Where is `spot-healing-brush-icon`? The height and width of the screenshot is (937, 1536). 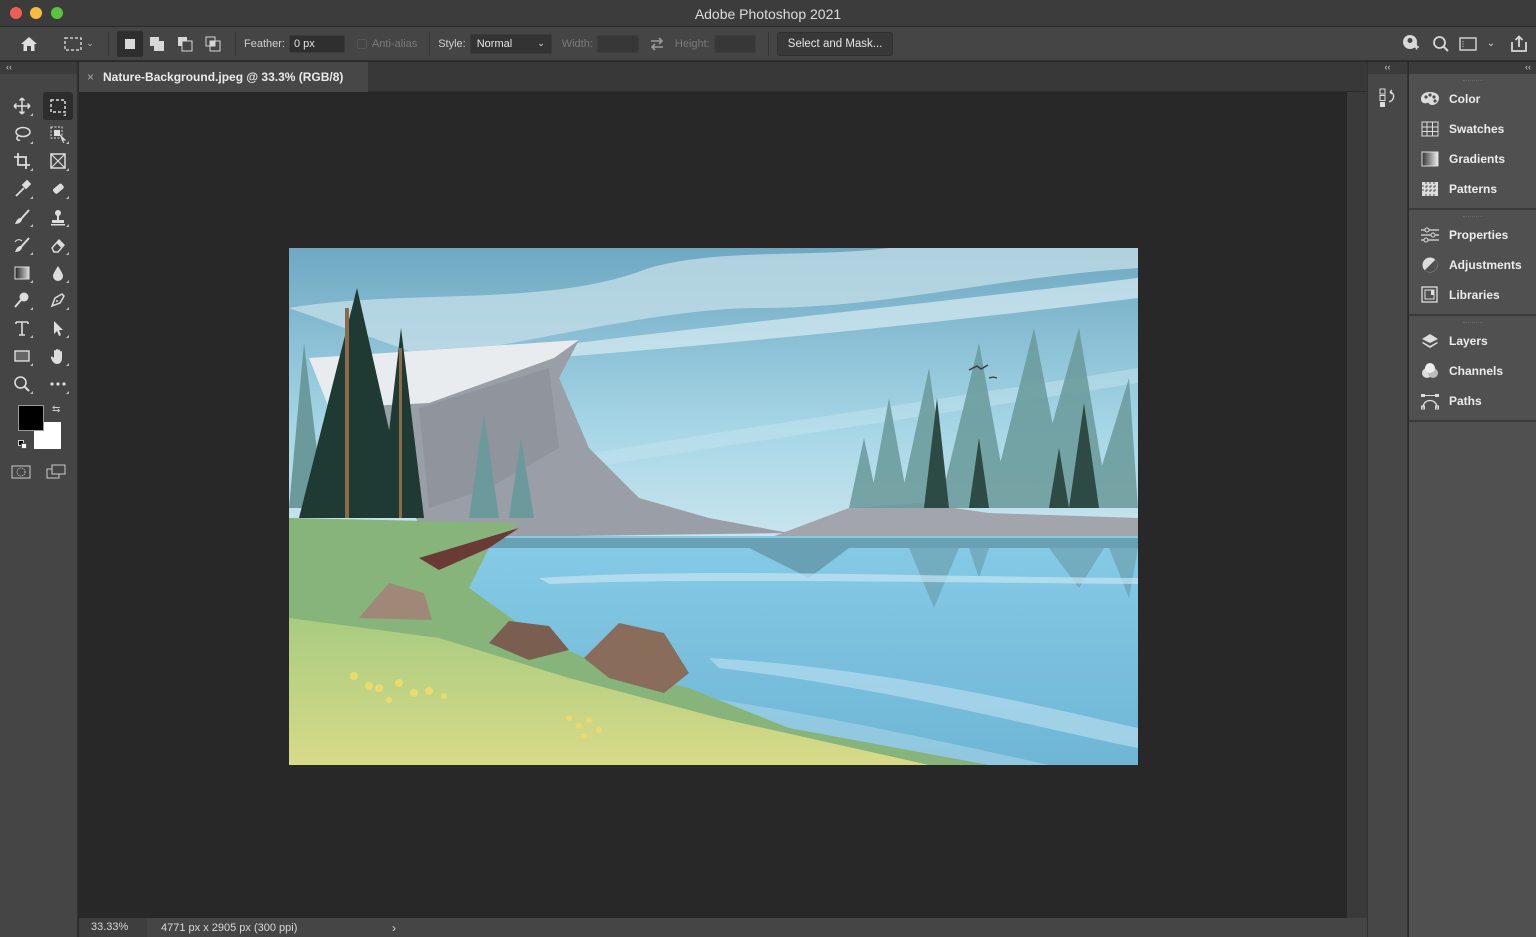
spot-healing-brush-icon is located at coordinates (58, 188).